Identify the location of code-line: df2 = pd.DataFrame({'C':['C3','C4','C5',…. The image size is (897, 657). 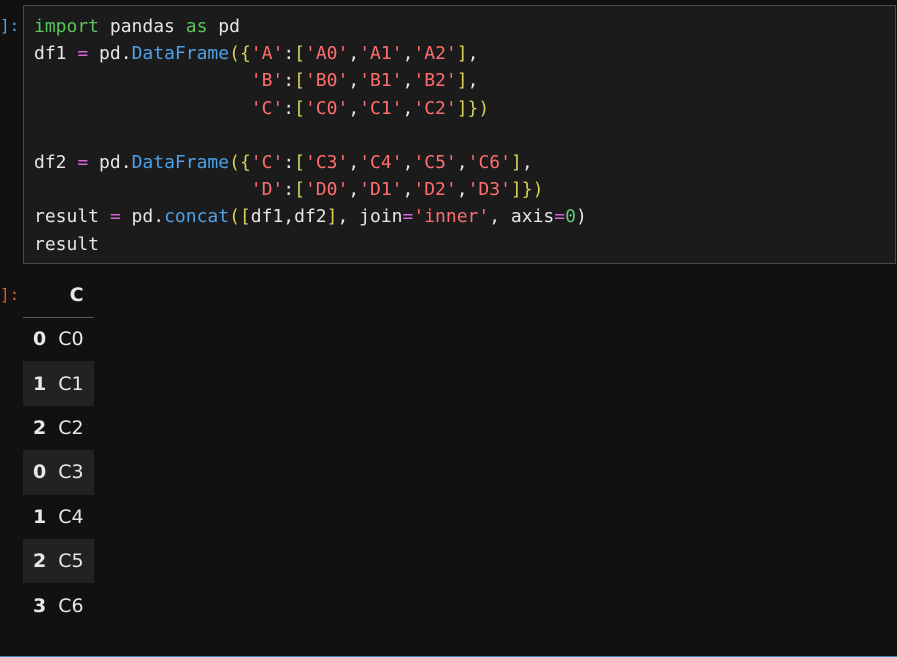
(310, 162).